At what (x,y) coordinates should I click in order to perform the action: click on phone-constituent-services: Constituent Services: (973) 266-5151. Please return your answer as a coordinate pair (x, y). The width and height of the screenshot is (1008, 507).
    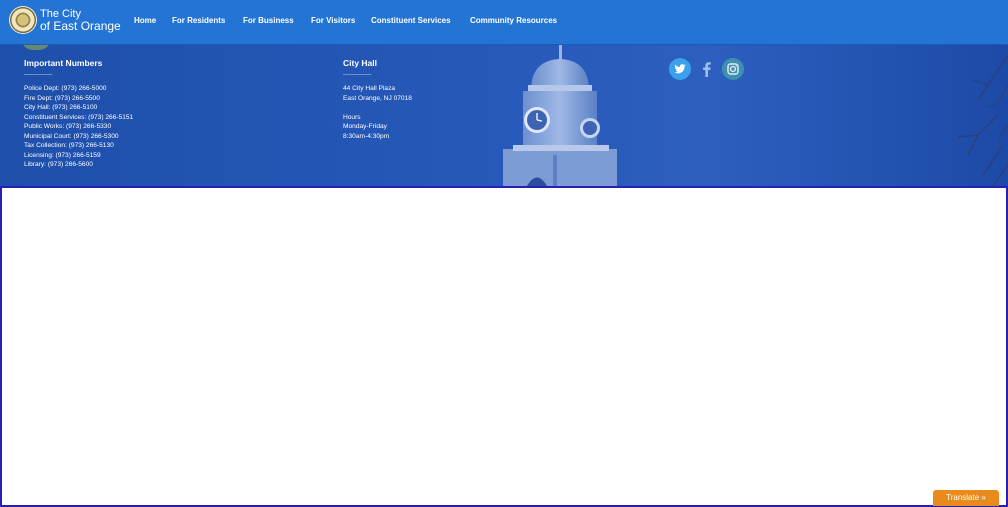
    Looking at the image, I should click on (79, 117).